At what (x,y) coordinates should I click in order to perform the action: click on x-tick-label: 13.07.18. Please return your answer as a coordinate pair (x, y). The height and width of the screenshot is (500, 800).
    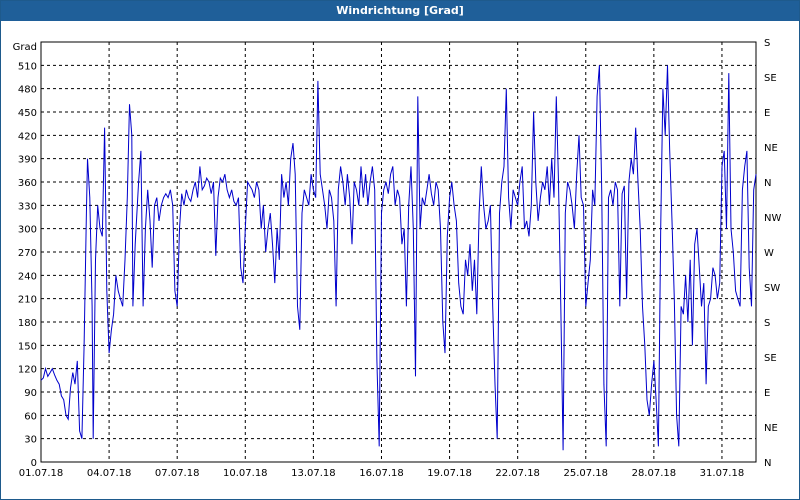
    Looking at the image, I should click on (313, 473).